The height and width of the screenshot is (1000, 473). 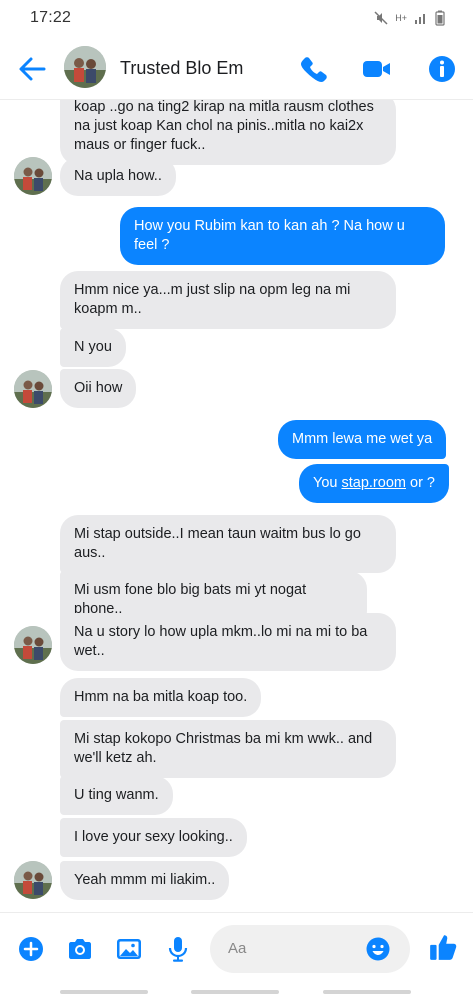 I want to click on phone-icon, so click(x=313, y=69).